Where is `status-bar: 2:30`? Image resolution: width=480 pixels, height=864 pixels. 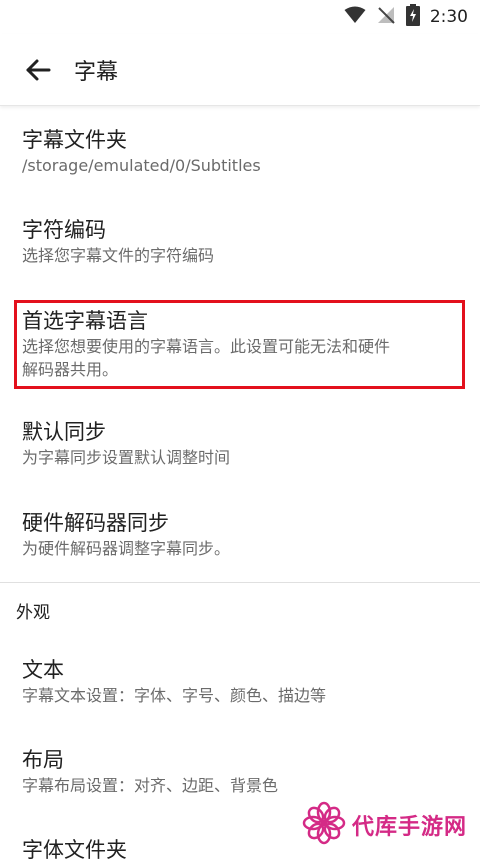
status-bar: 2:30 is located at coordinates (240, 17).